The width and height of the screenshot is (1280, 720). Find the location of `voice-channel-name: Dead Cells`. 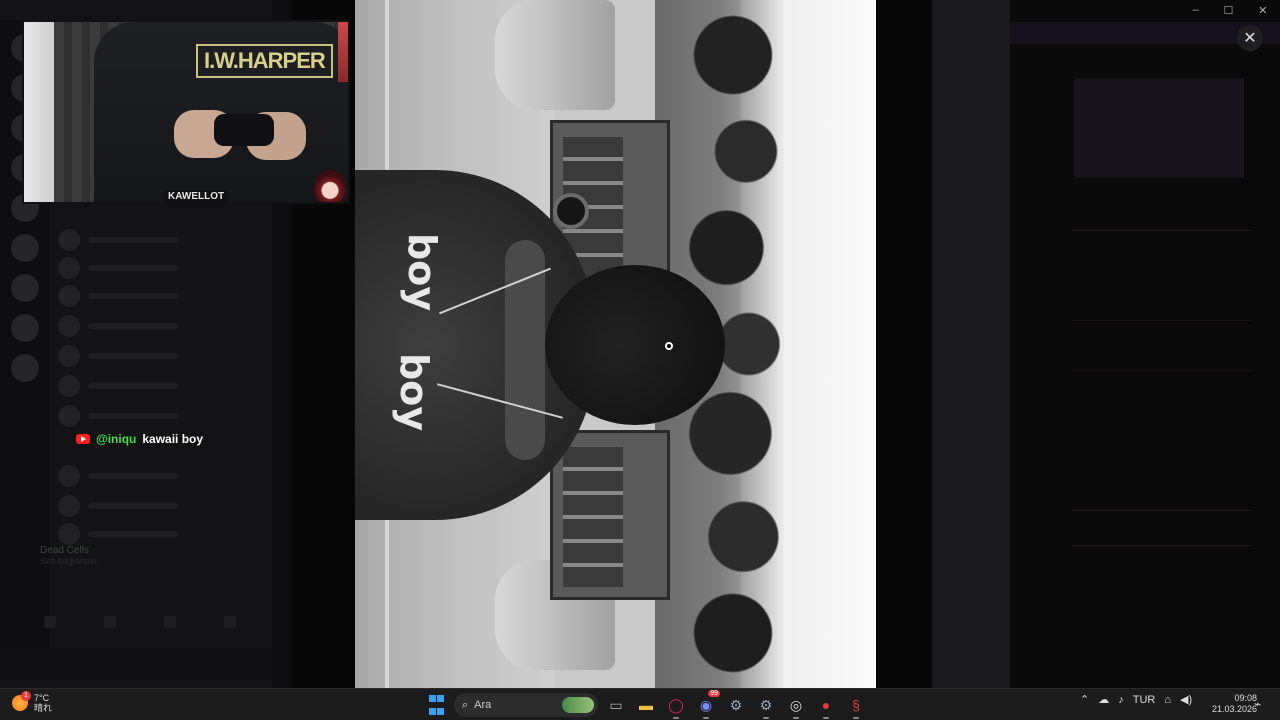

voice-channel-name: Dead Cells is located at coordinates (64, 550).